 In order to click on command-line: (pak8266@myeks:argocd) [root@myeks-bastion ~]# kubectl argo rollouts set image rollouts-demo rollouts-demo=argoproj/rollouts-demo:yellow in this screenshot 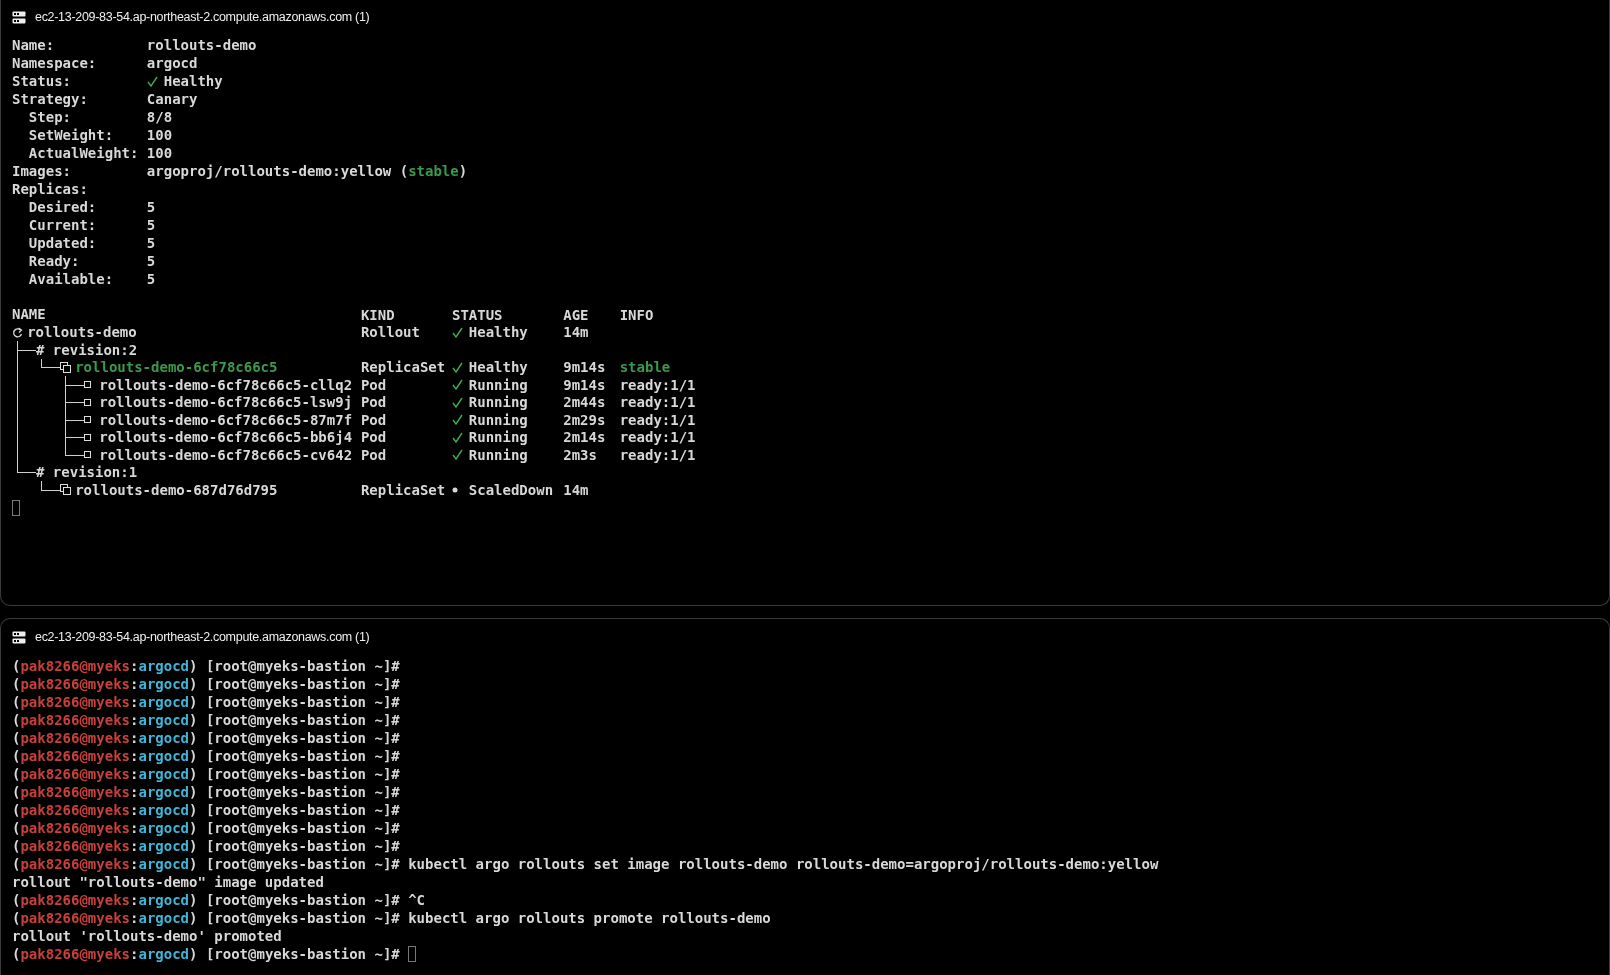, I will do `click(585, 864)`.